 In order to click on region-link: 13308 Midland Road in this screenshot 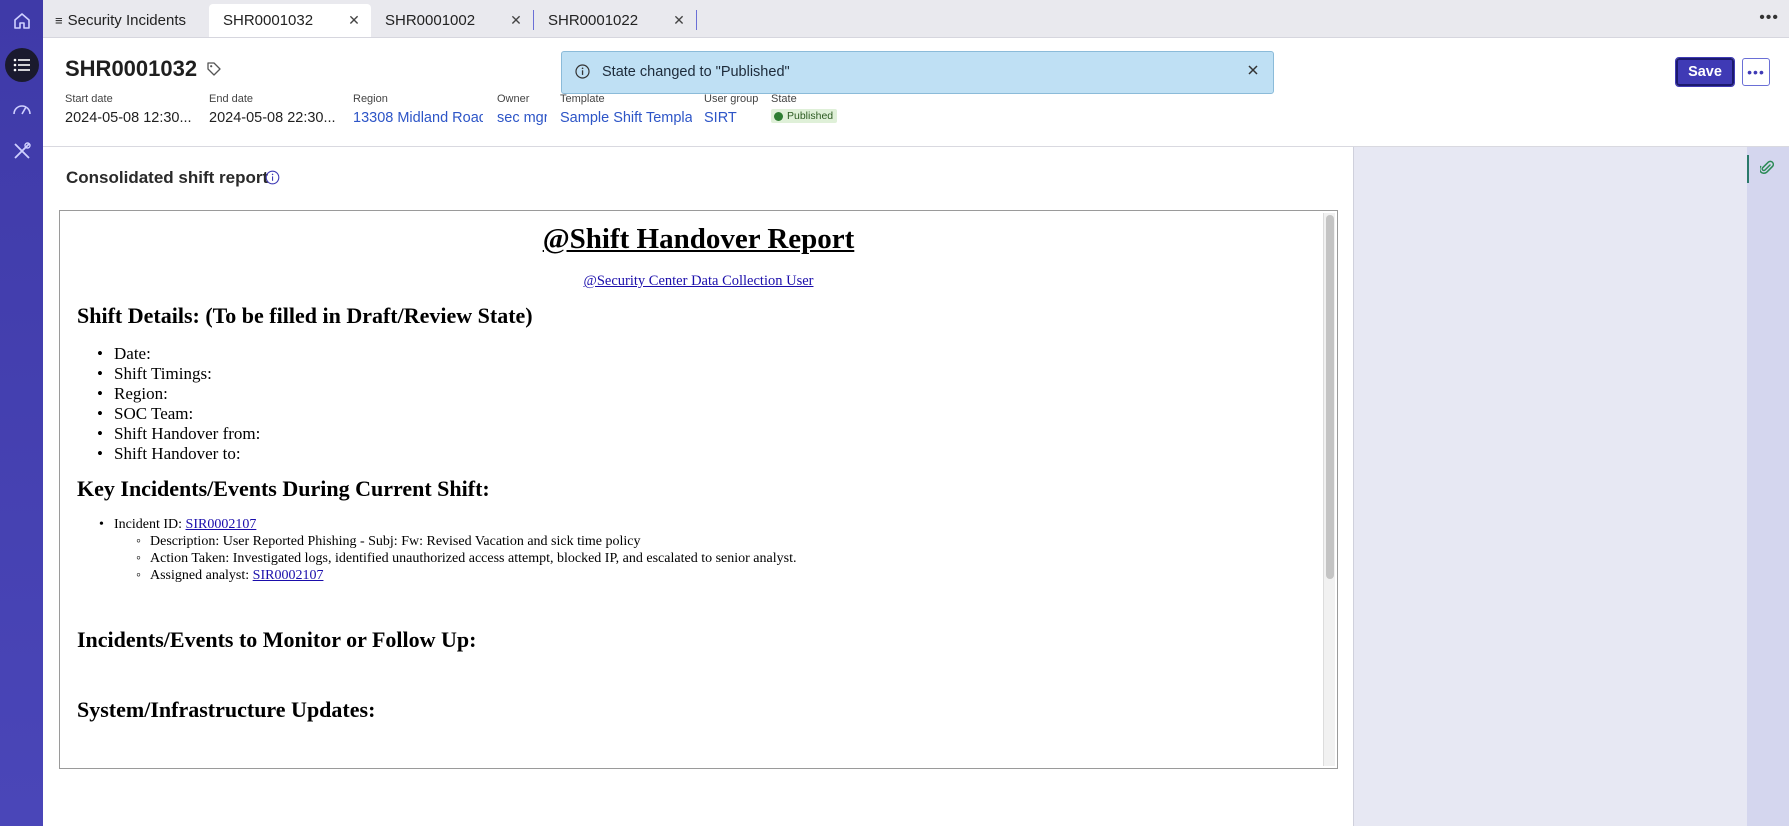, I will do `click(418, 118)`.